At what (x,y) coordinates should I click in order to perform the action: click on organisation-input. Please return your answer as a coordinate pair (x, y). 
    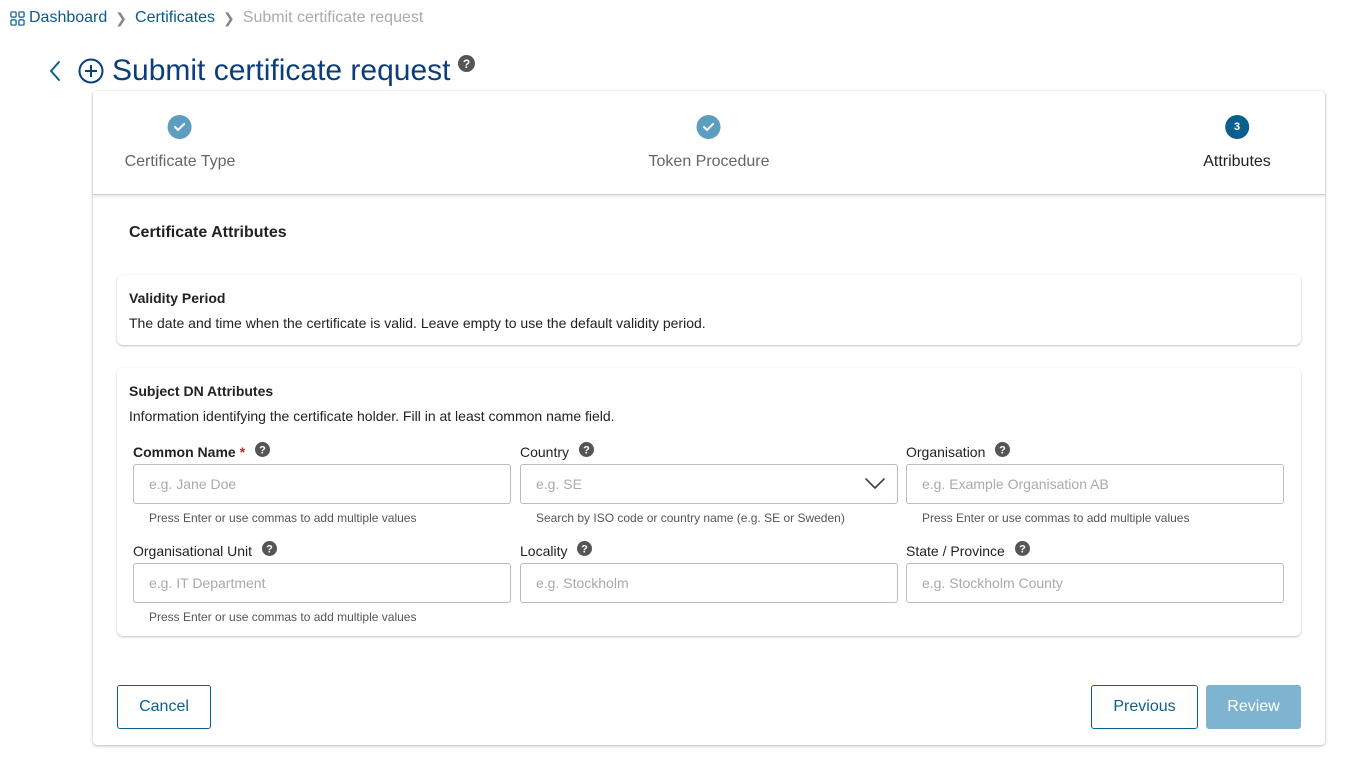
    Looking at the image, I should click on (1095, 484).